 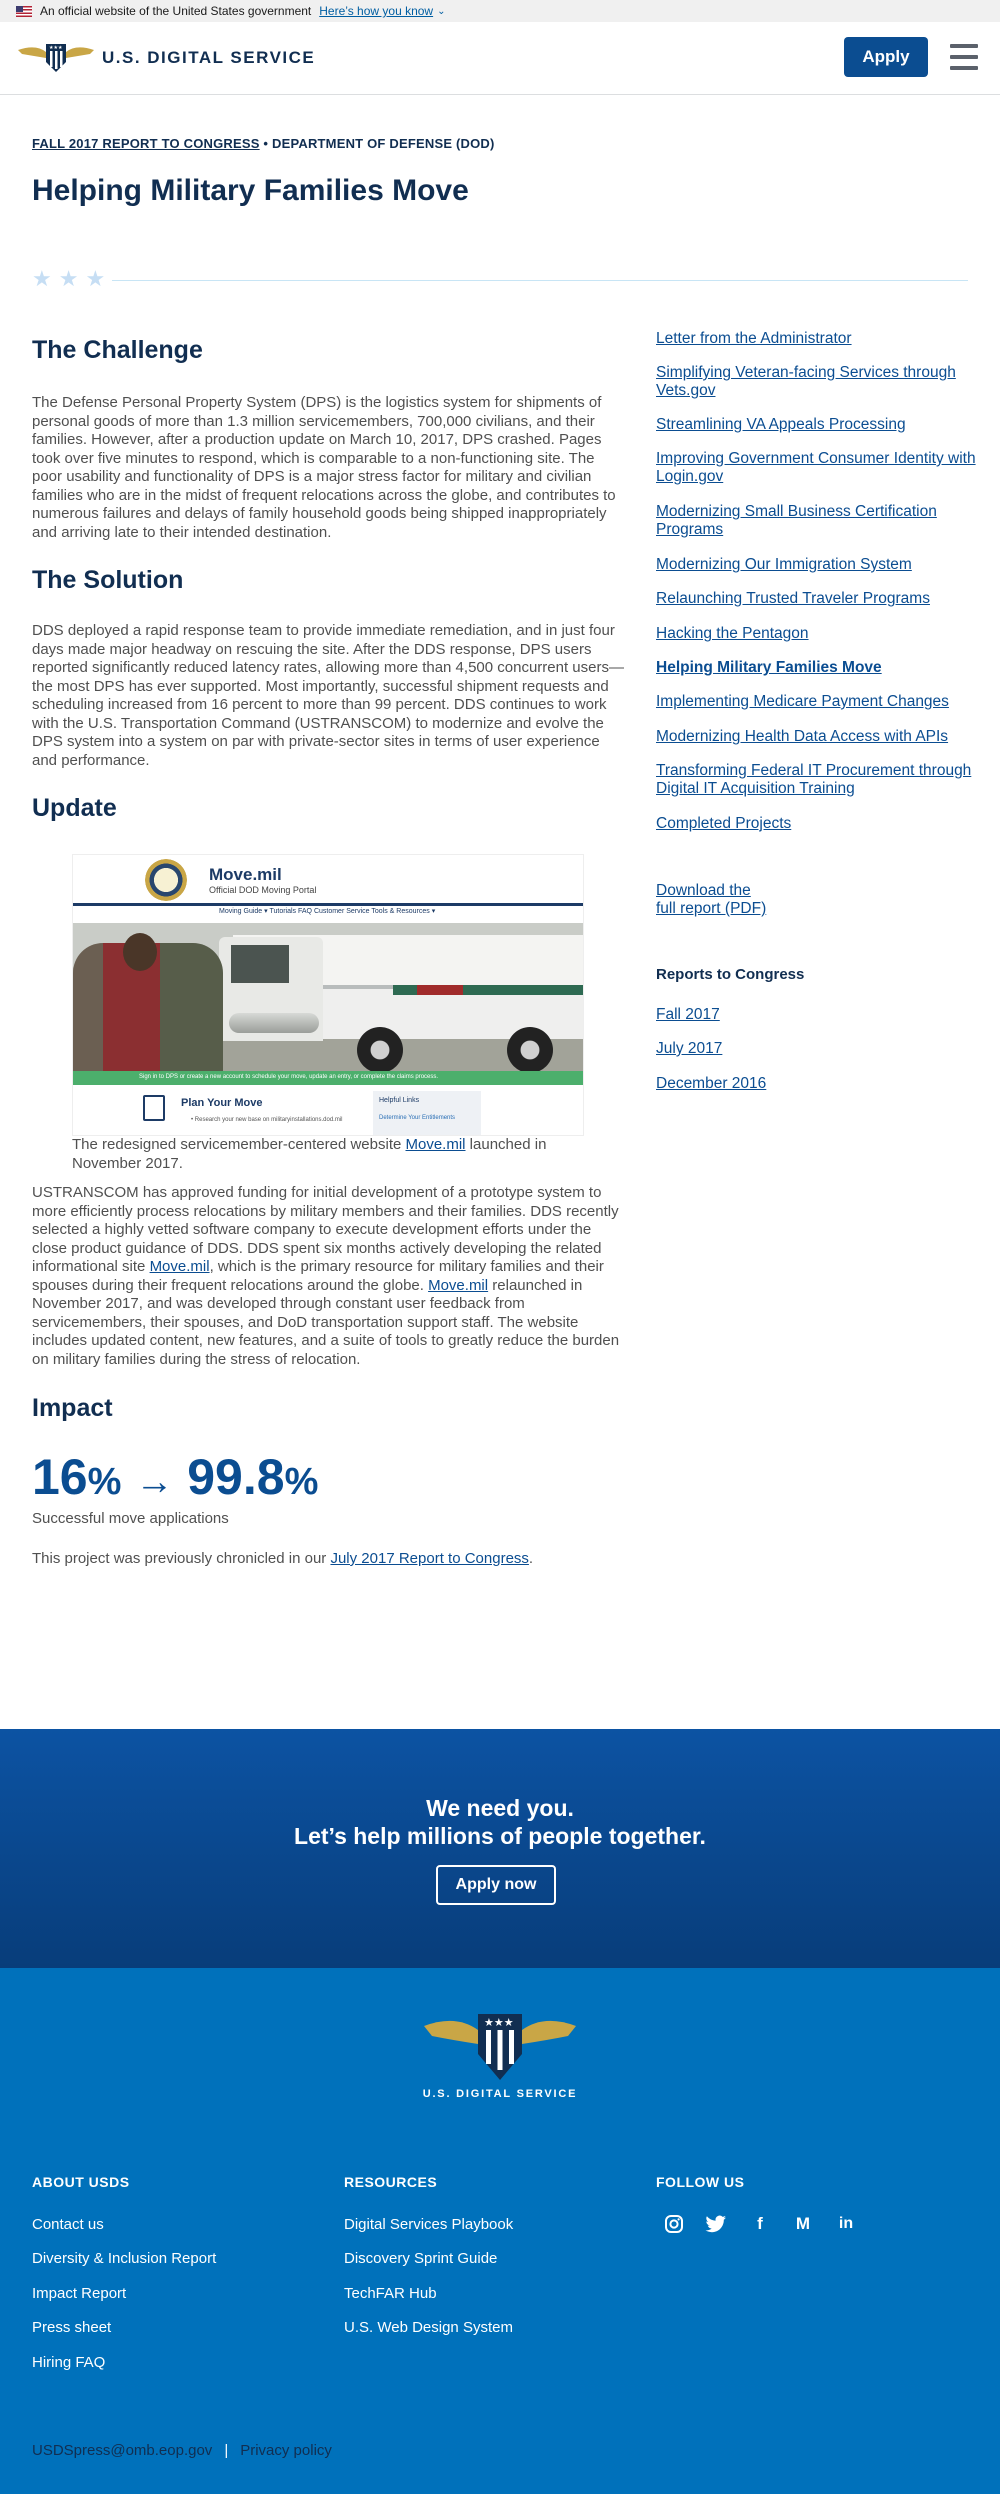 What do you see at coordinates (886, 57) in the screenshot?
I see `apply-button: Apply` at bounding box center [886, 57].